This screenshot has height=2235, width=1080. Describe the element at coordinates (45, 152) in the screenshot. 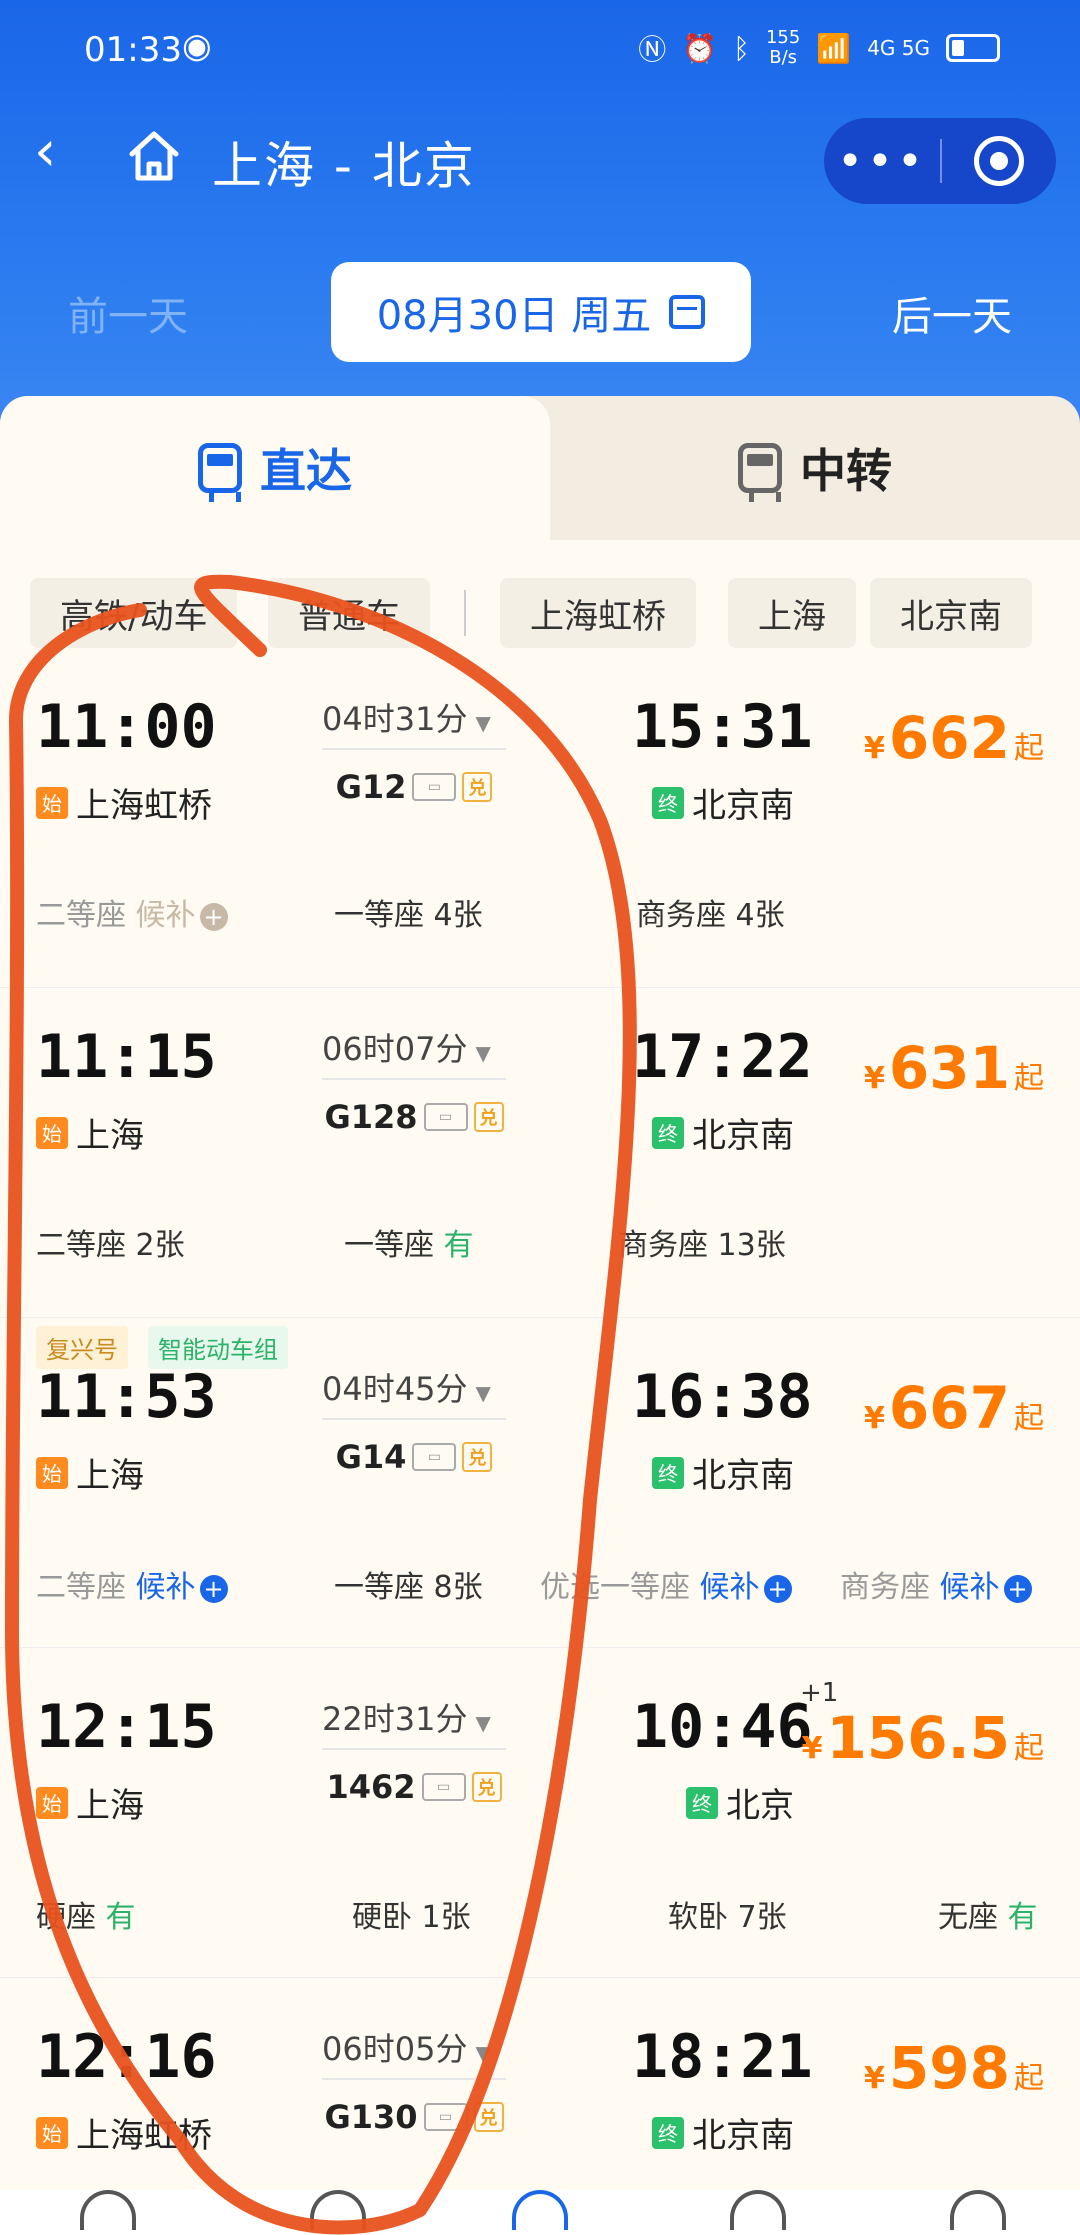

I see `back-button: ‹` at that location.